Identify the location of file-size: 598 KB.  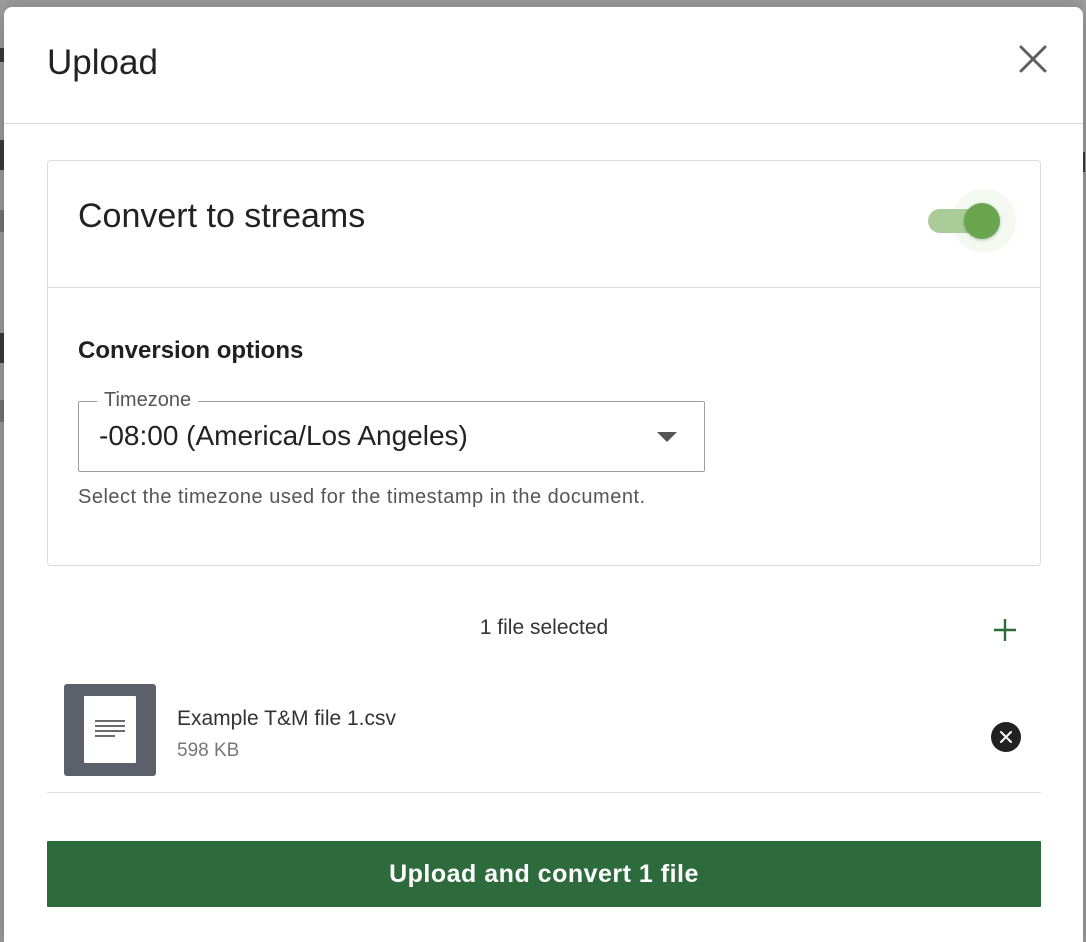
(208, 750).